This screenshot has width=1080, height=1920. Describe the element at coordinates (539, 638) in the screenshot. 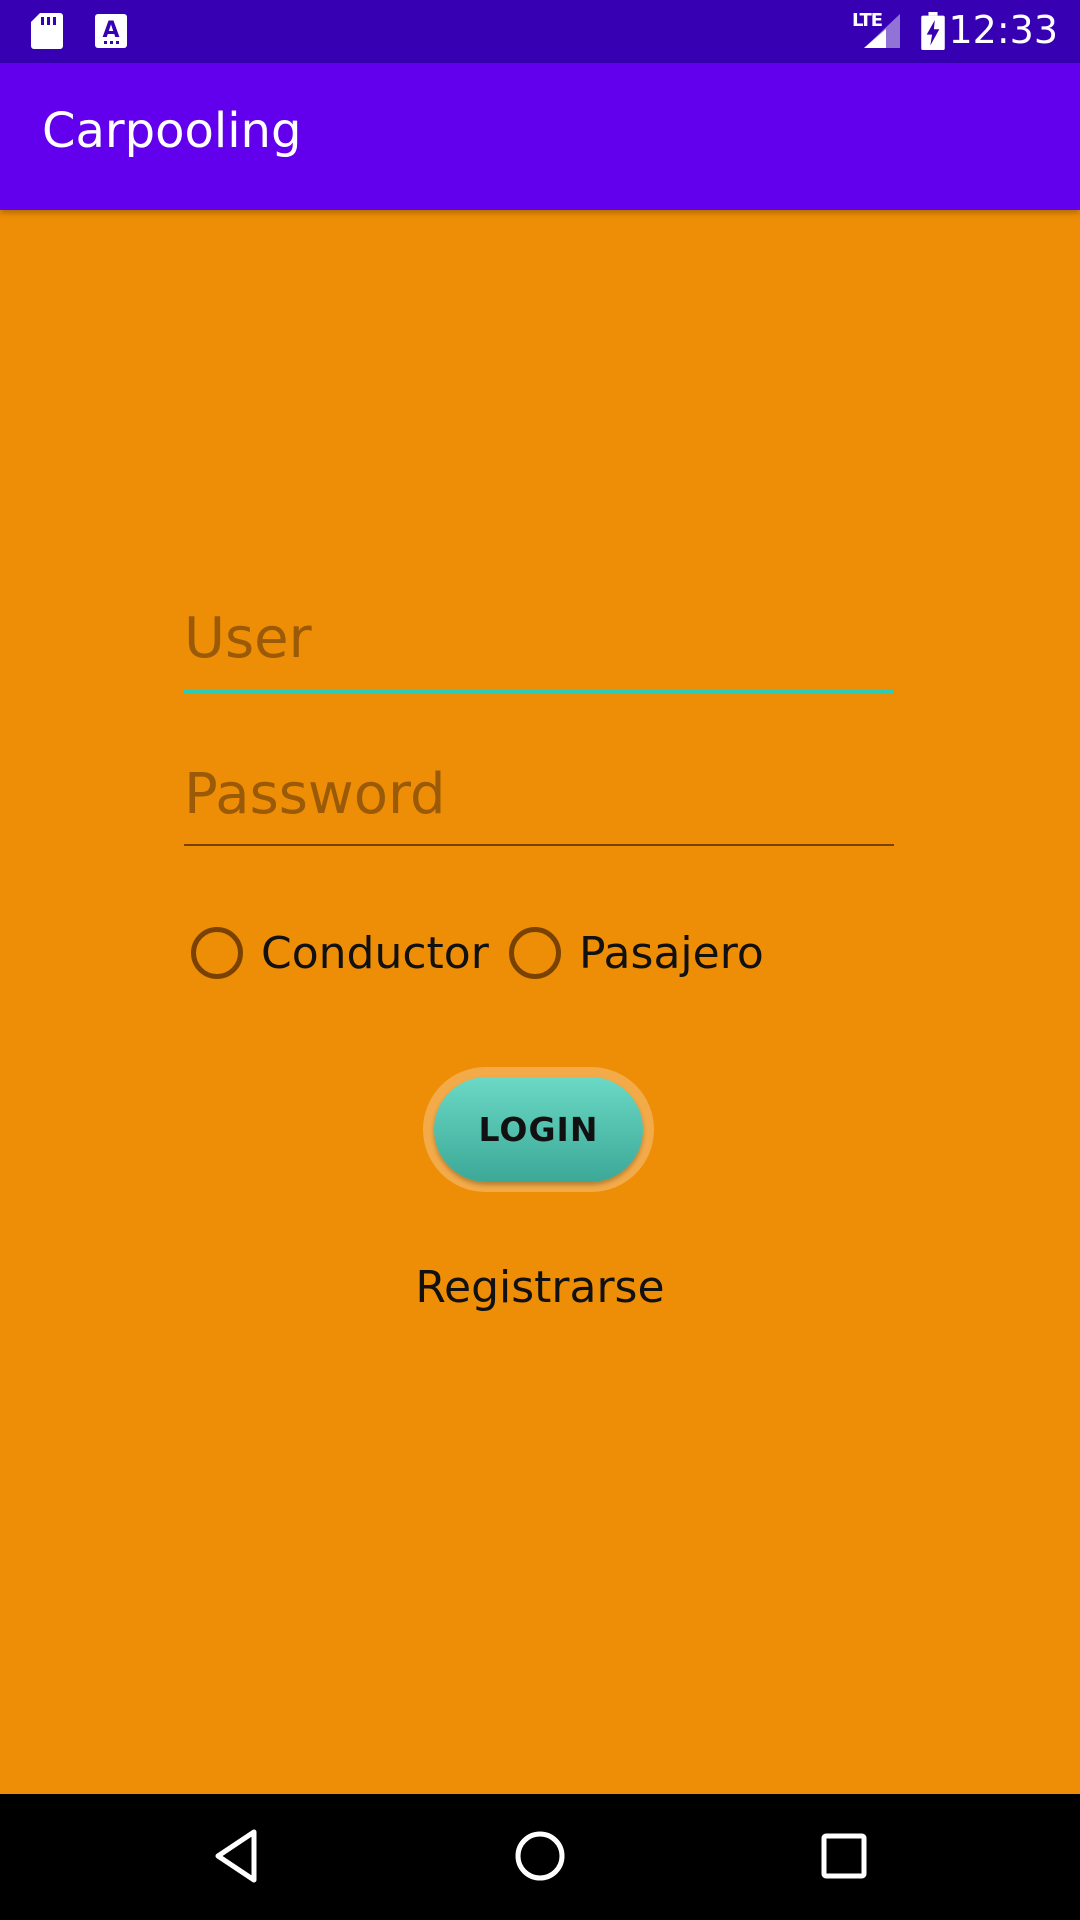

I see `user-input` at that location.